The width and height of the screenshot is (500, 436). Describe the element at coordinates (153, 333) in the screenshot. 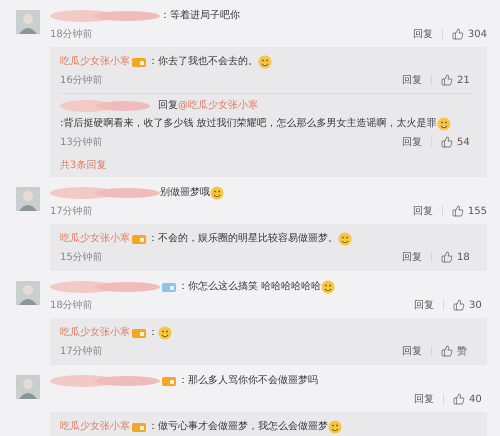

I see `reply-text: ：` at that location.